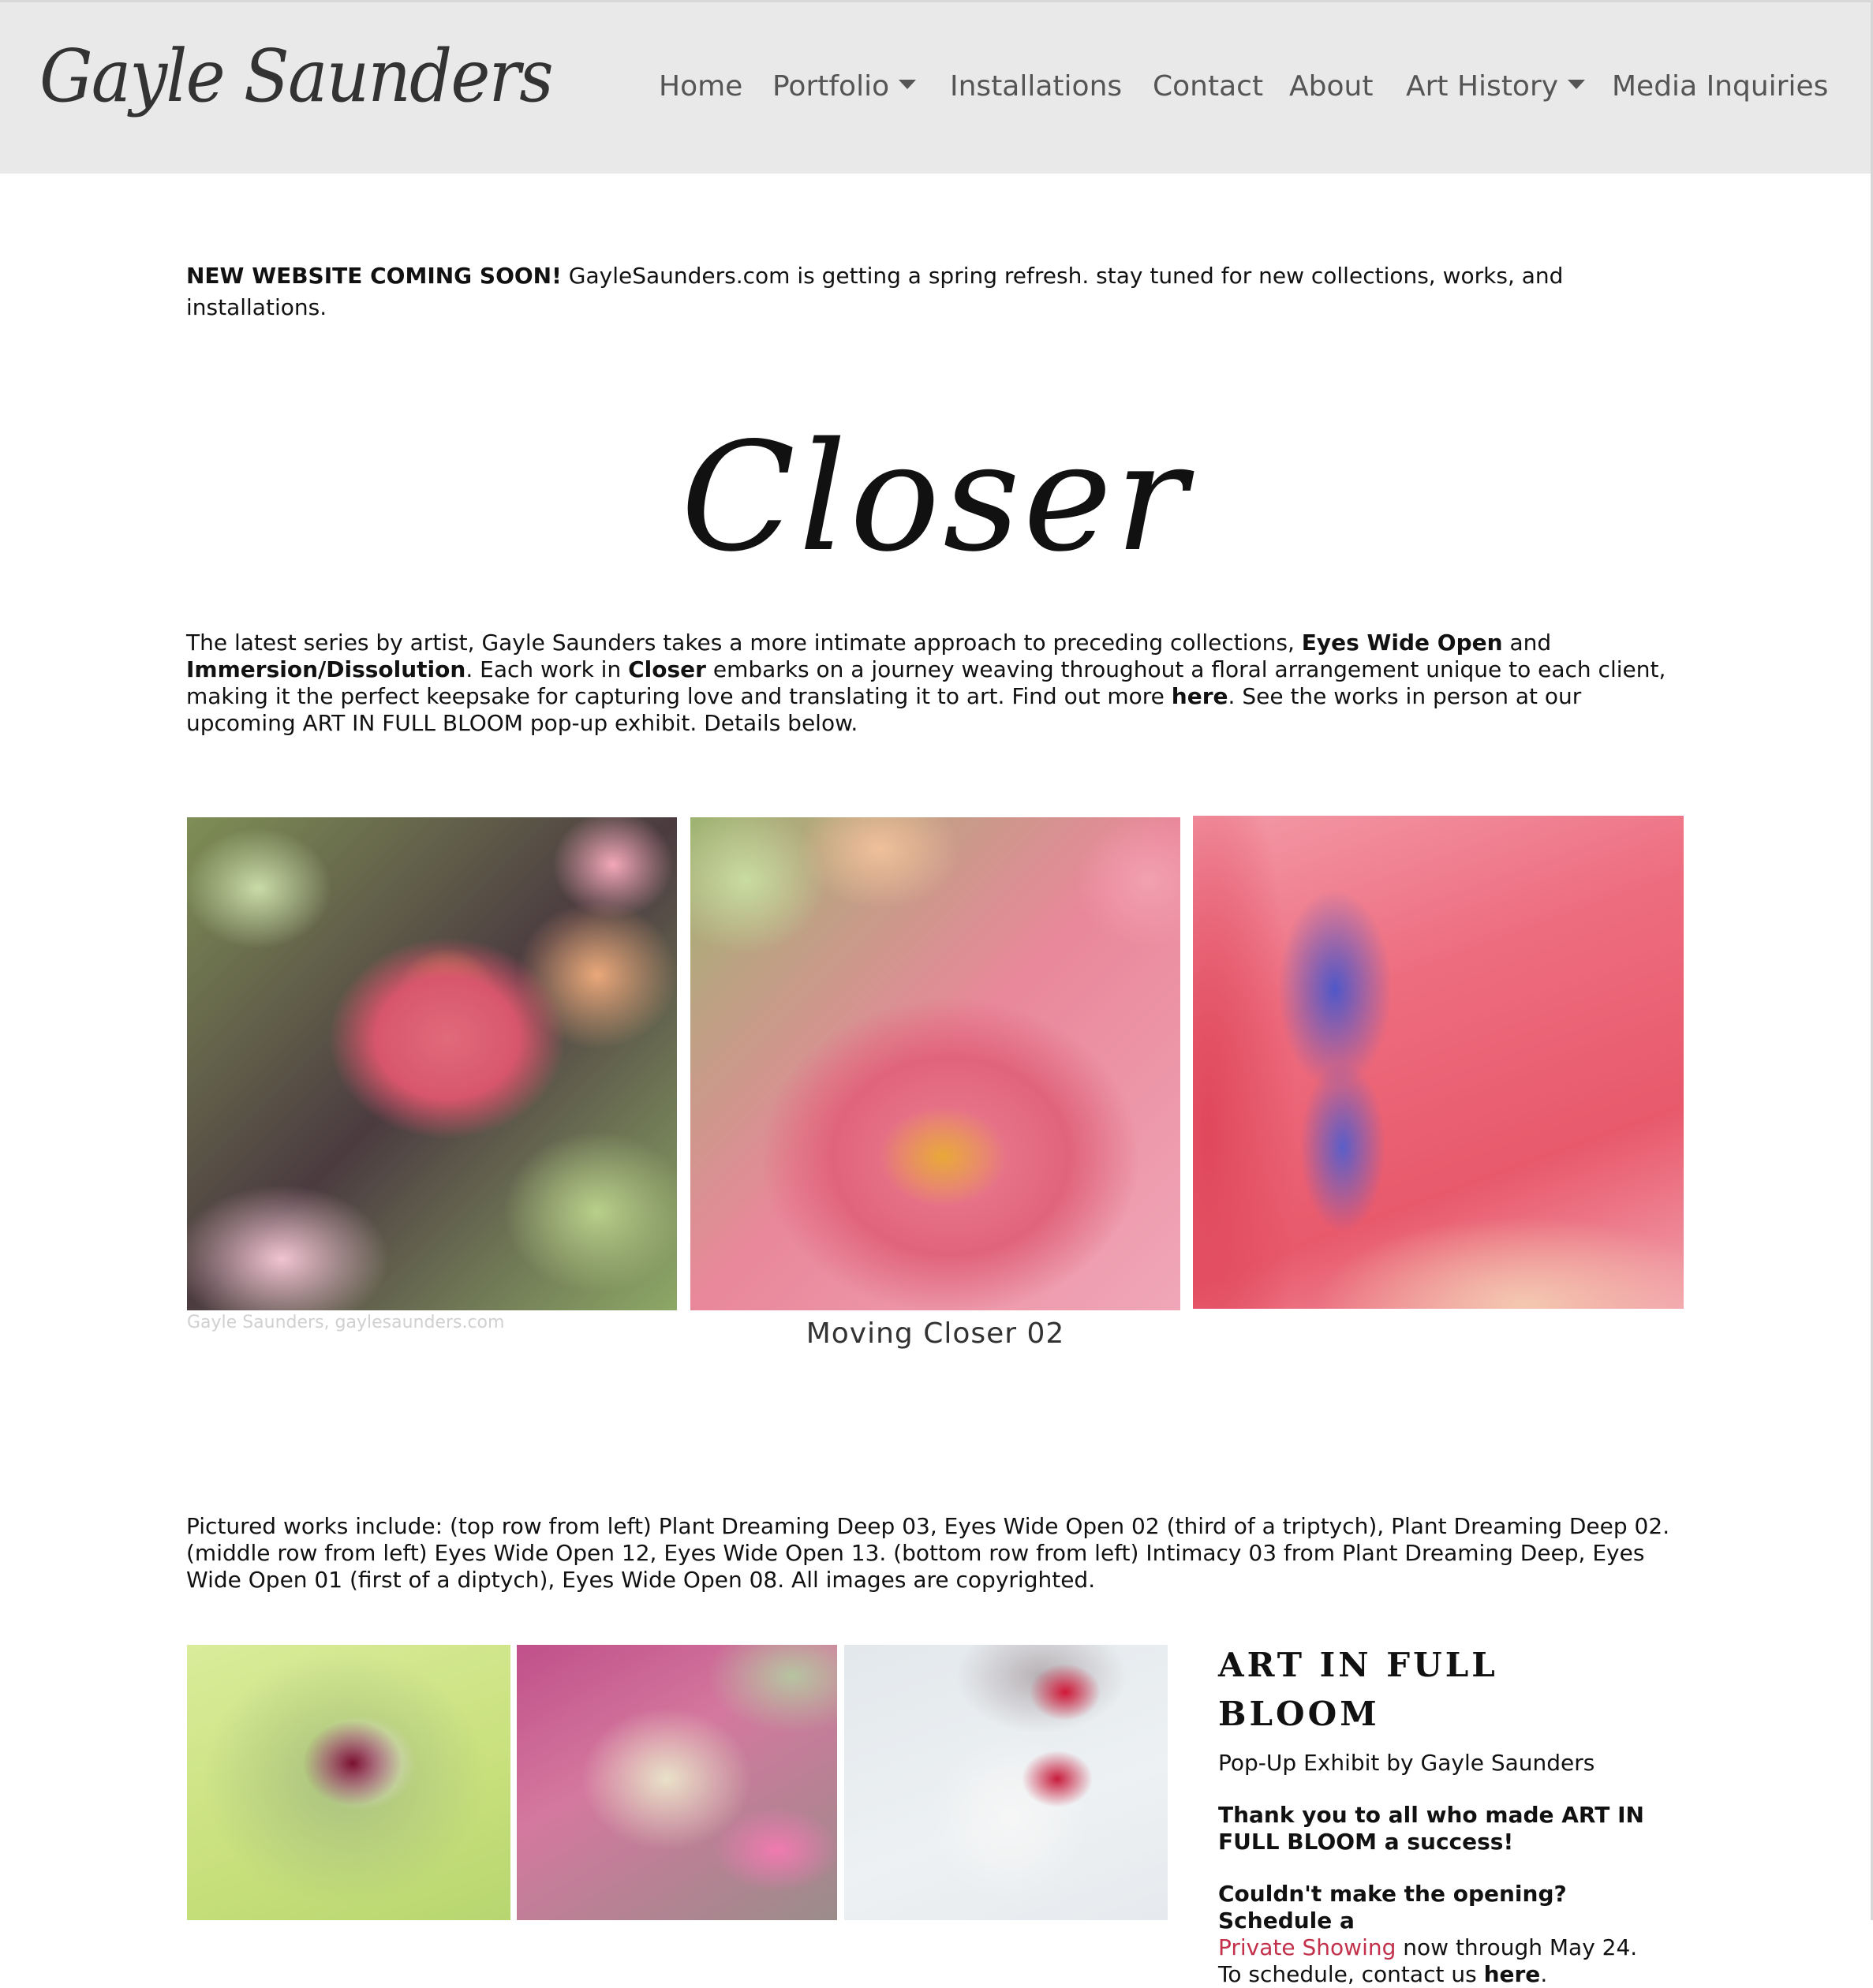  Describe the element at coordinates (1438, 1062) in the screenshot. I see `triptych-image-right` at that location.